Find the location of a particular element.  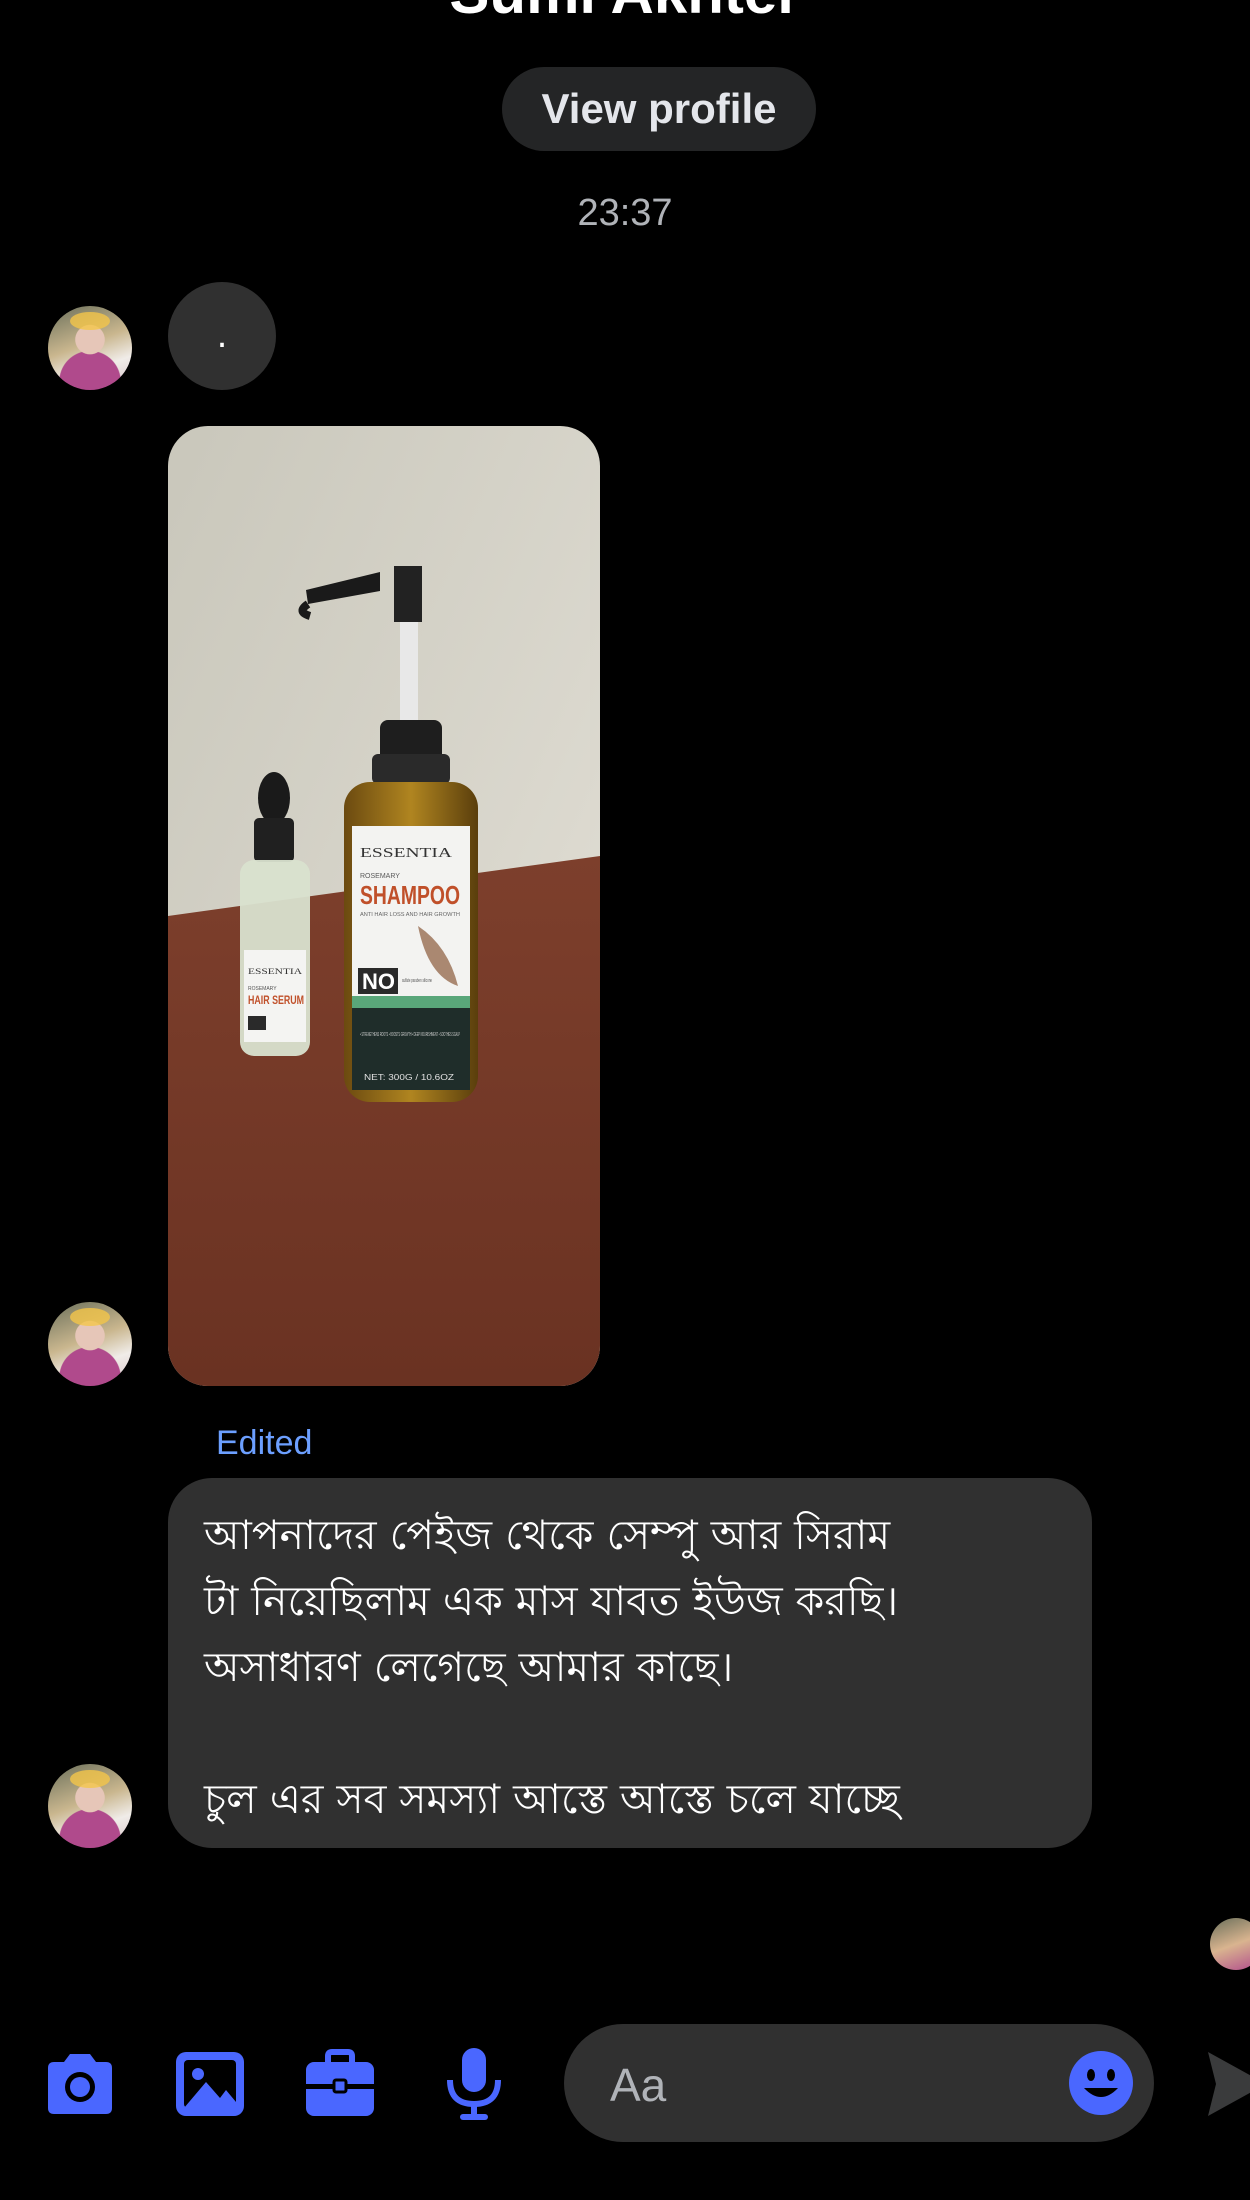

message-line: অসাধারণ লেগেছে আমার কাছে। is located at coordinates (469, 1667).